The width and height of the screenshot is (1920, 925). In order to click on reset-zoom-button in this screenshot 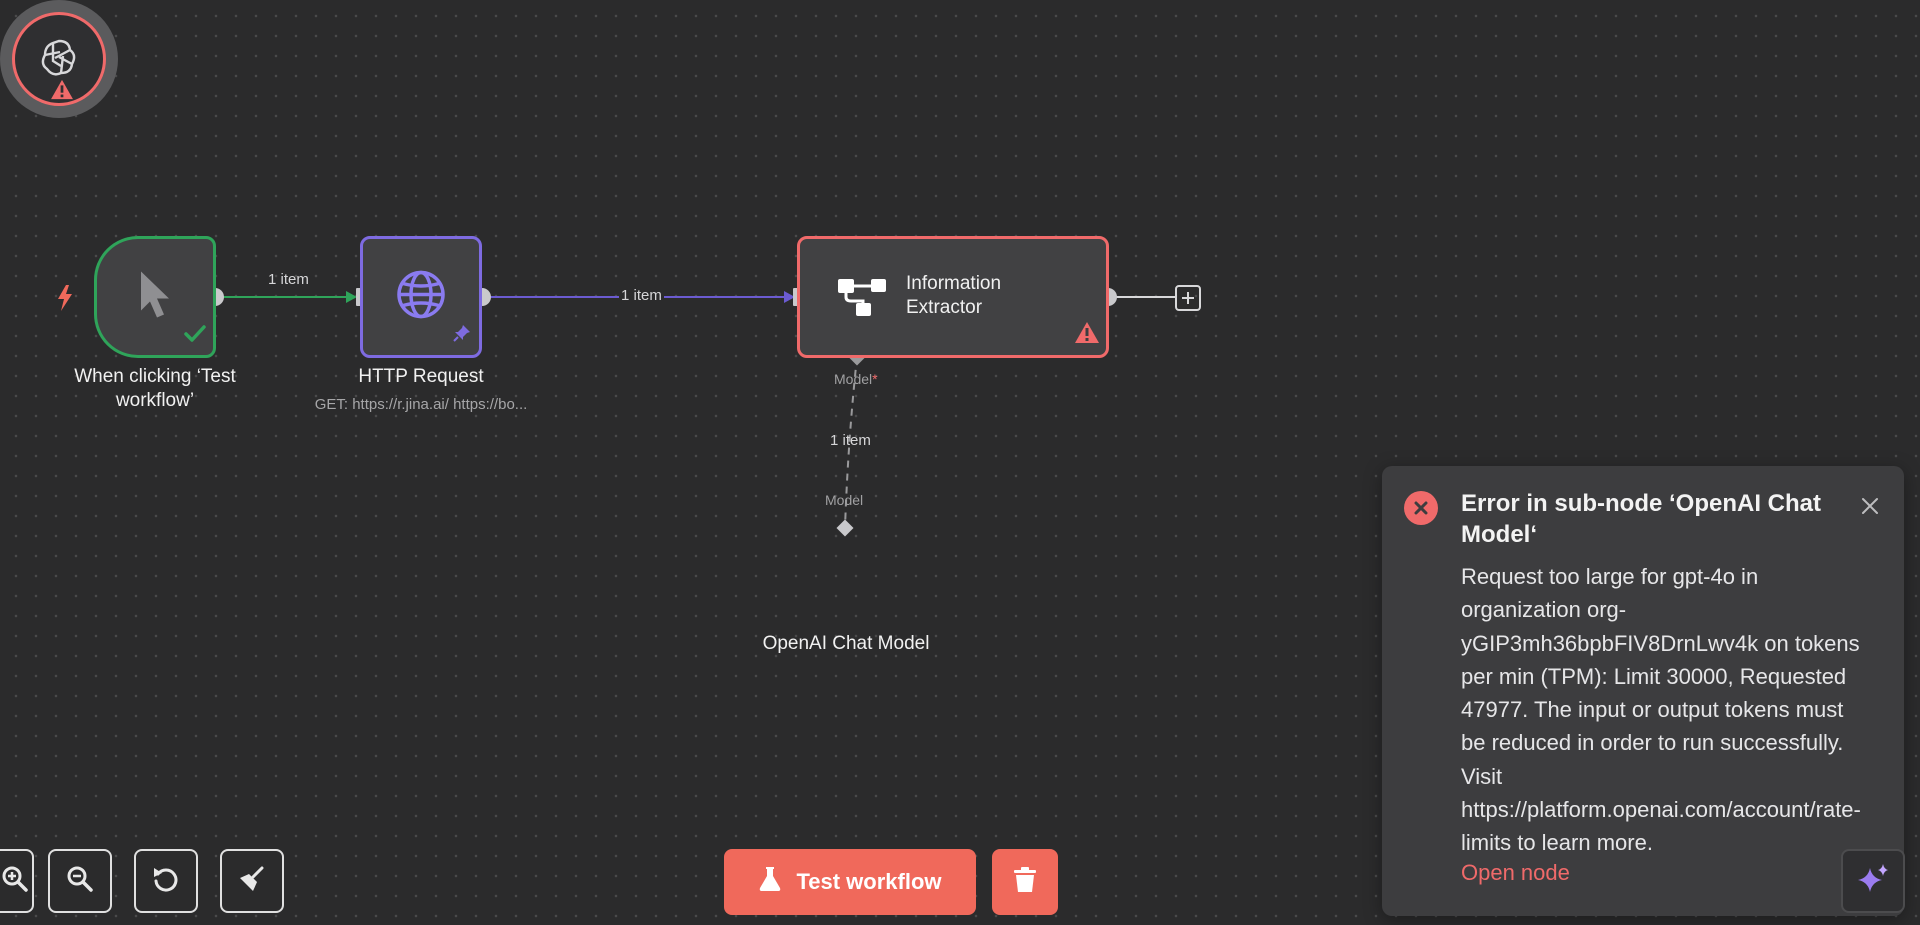, I will do `click(166, 881)`.